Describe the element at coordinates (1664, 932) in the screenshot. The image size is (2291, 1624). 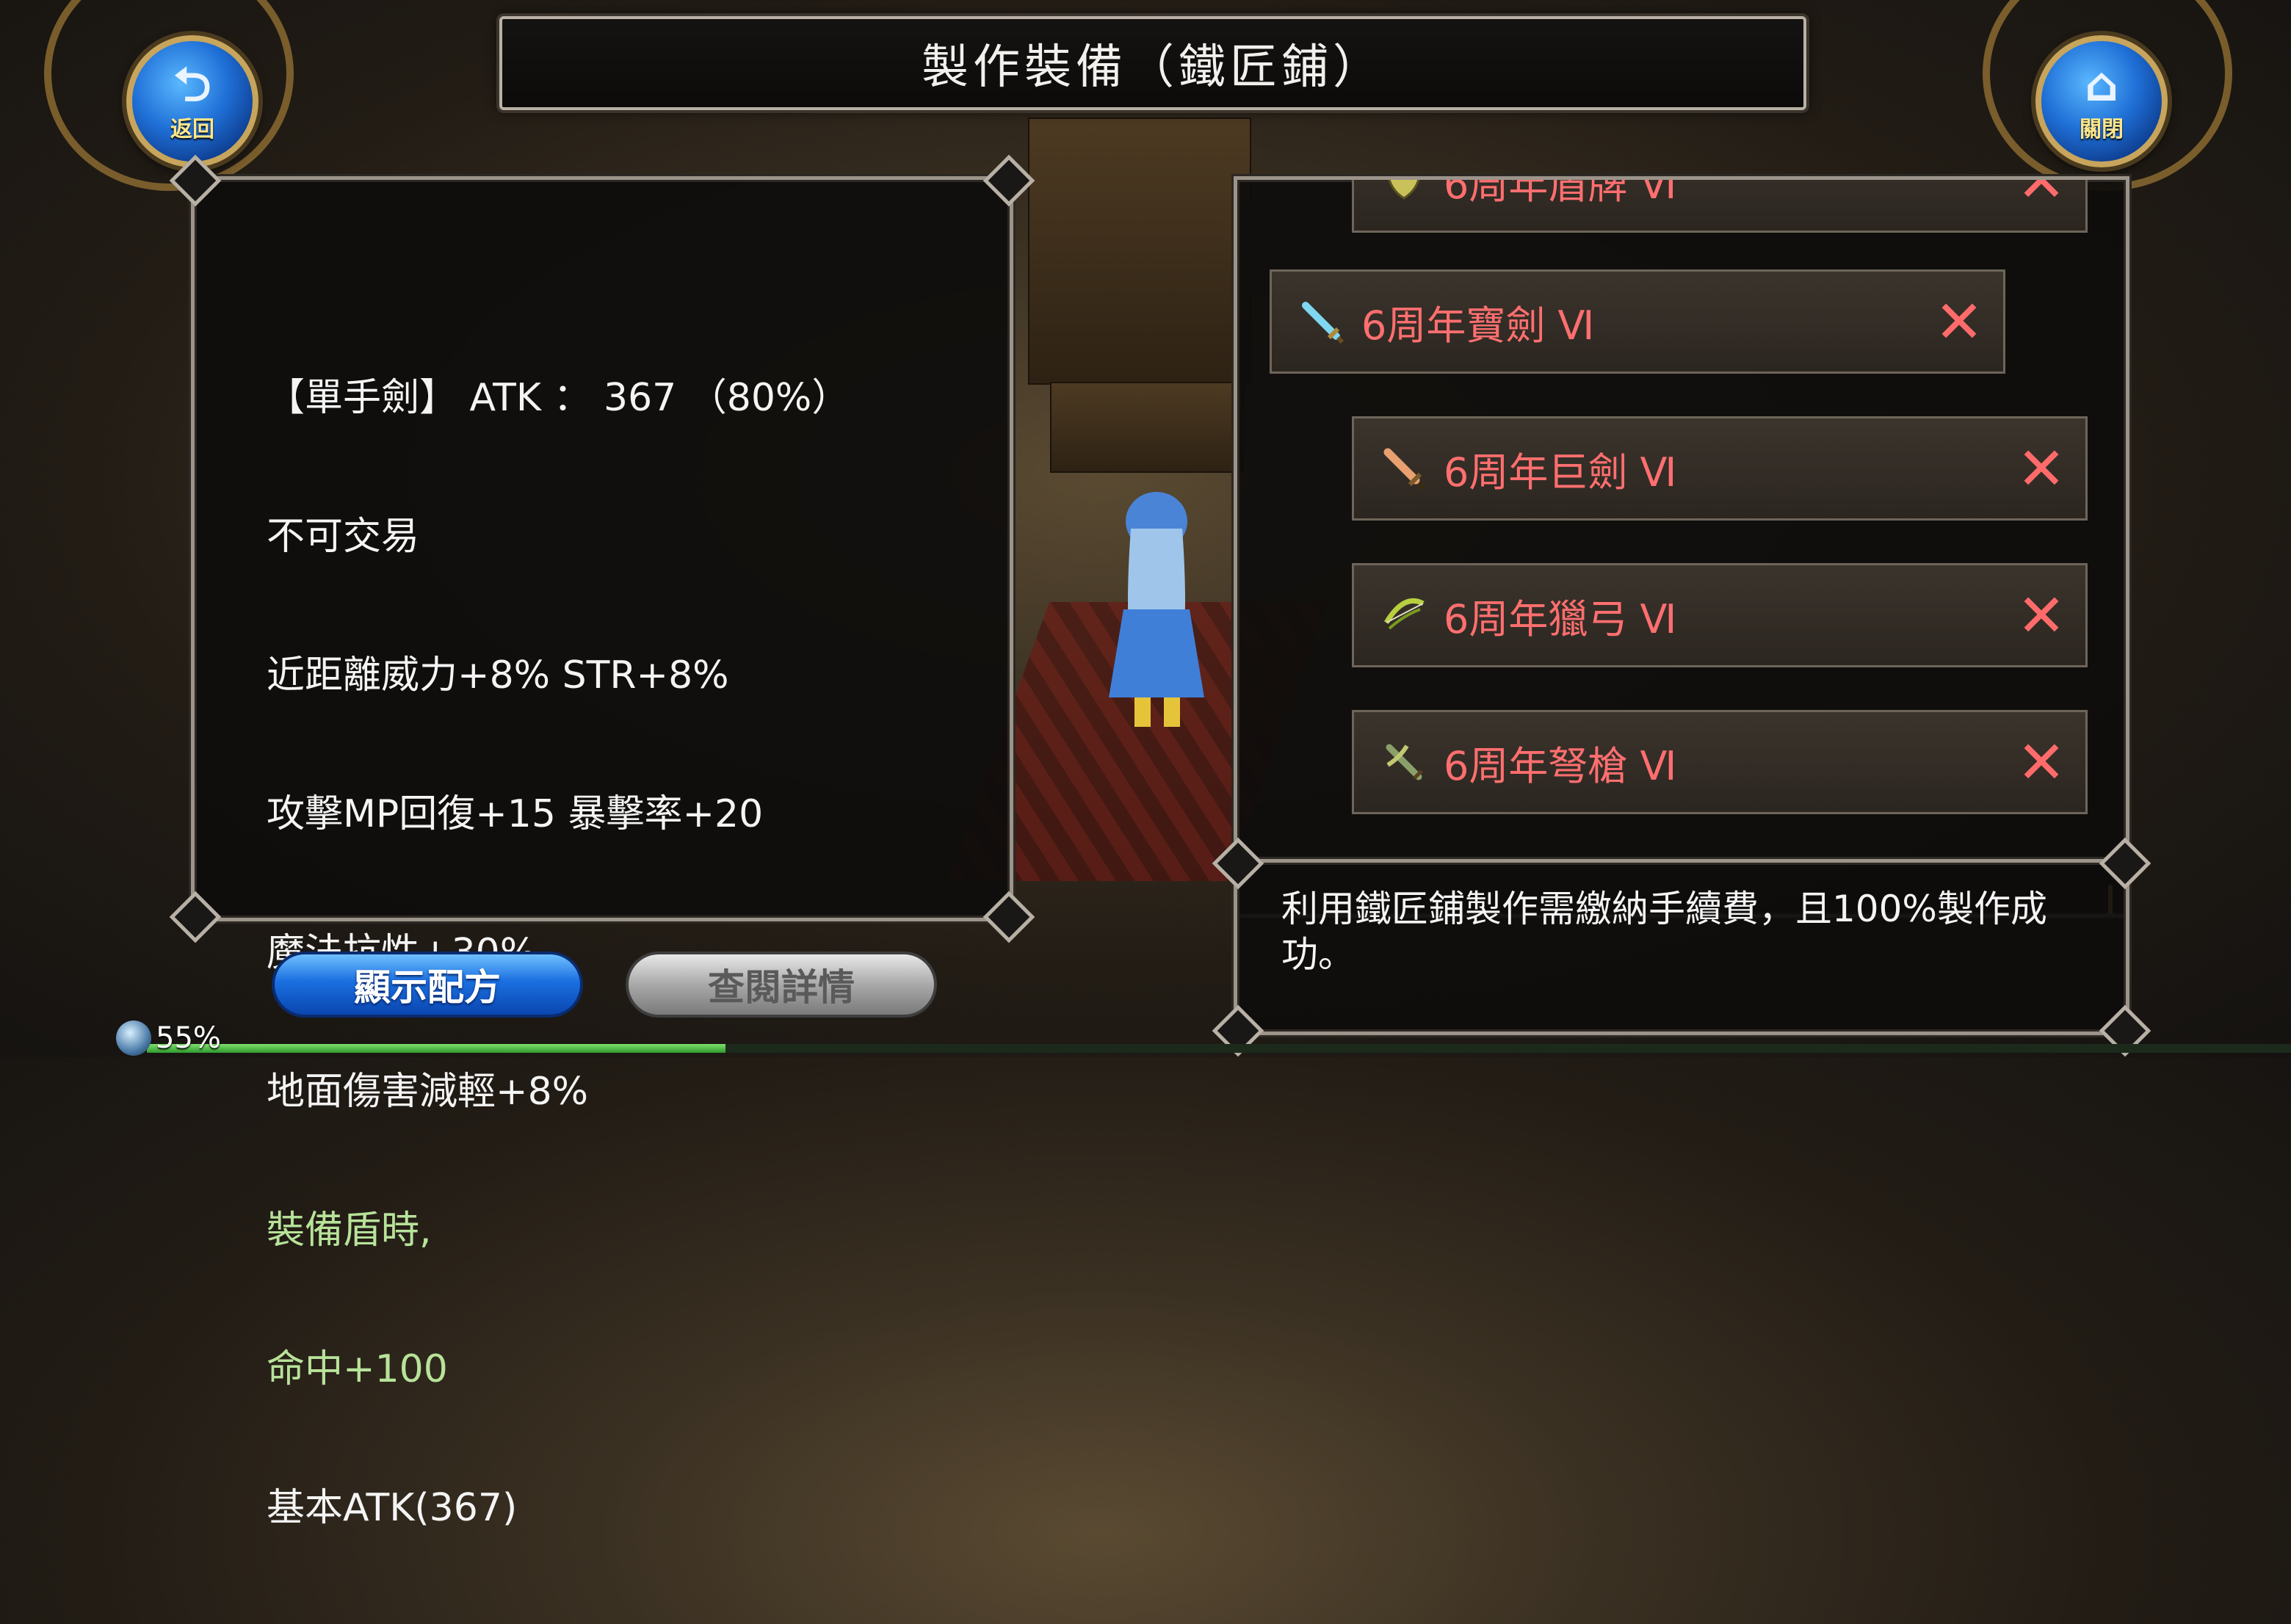
I see `description-text: 利用鐵匠鋪製作需繳納手續費，且100%製作成功。` at that location.